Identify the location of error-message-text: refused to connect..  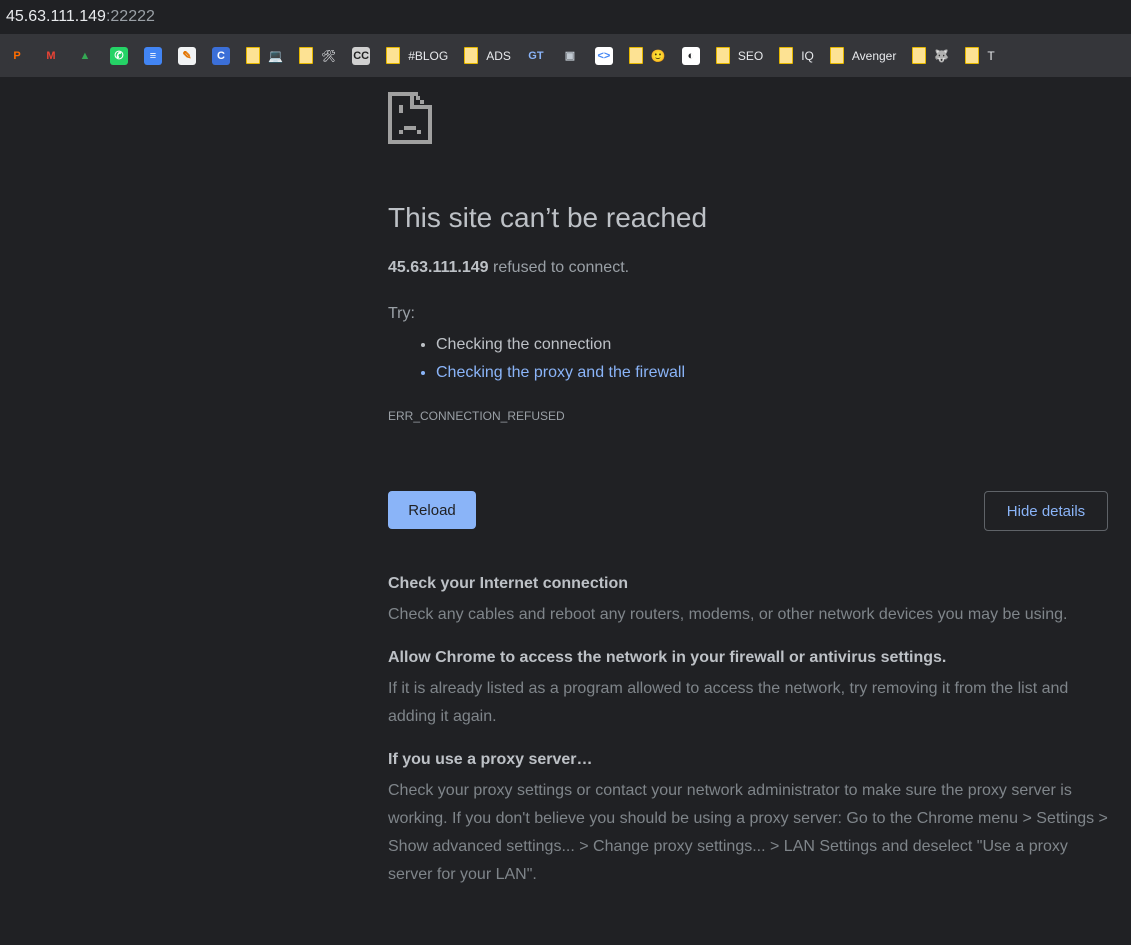
(559, 267).